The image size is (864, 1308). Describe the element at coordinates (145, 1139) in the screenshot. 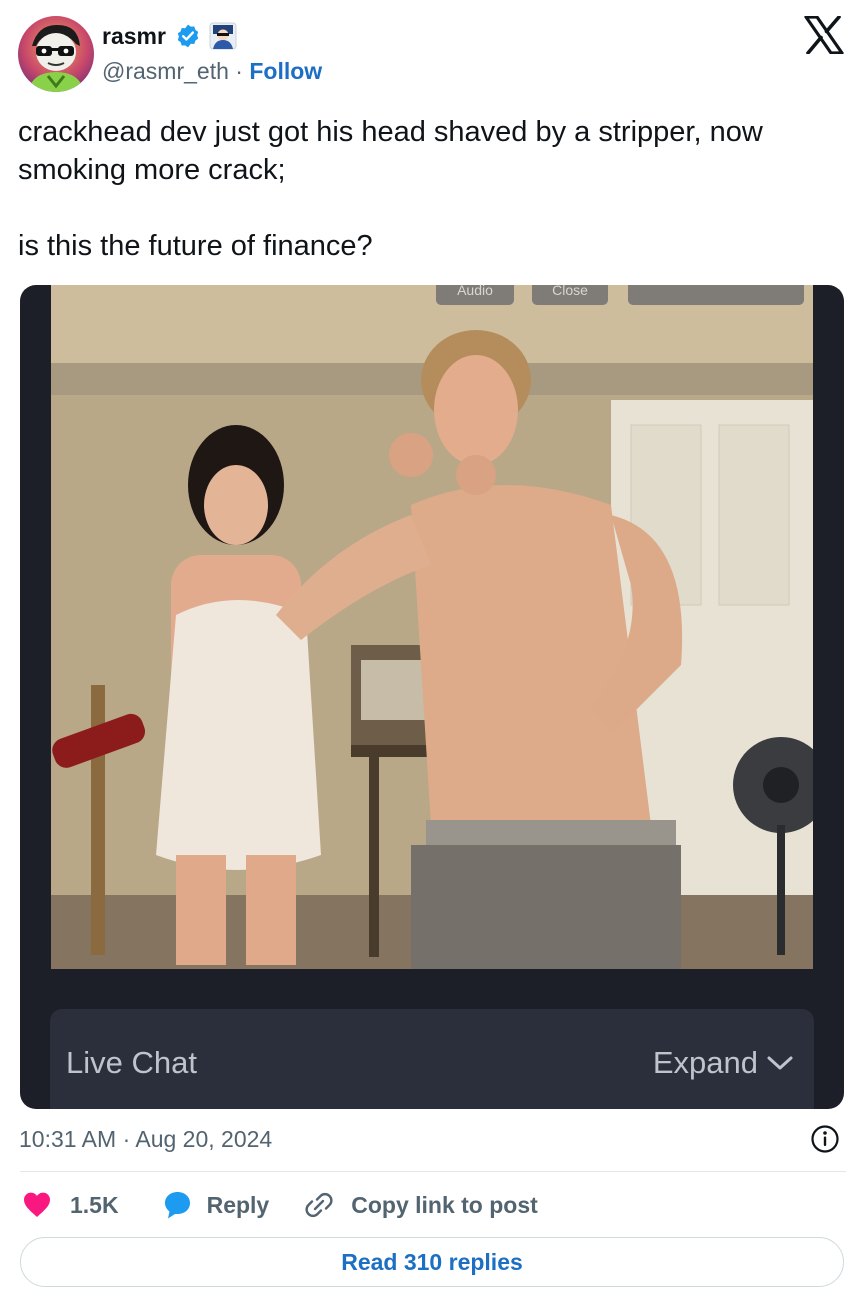

I see `post-timestamp: 10:31 AM · Aug 20, 2024` at that location.